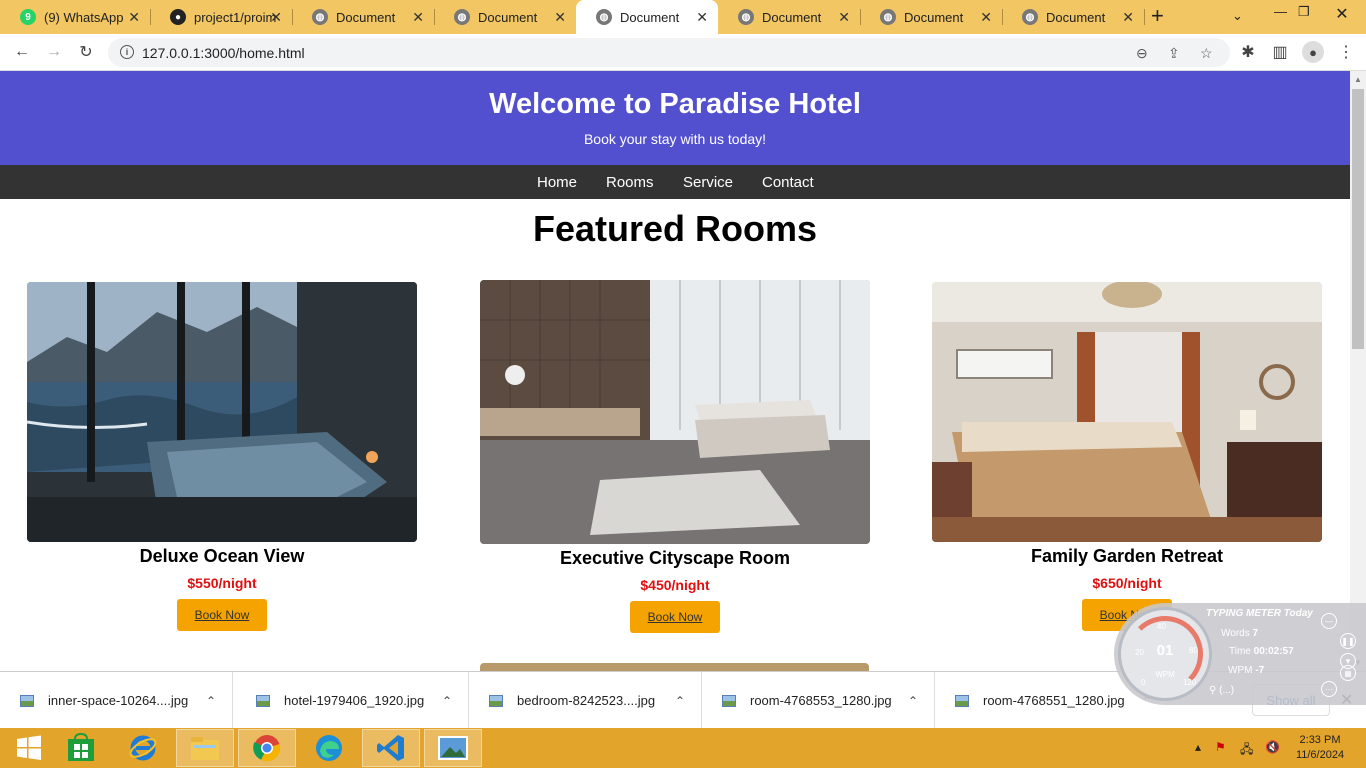 The image size is (1366, 768). What do you see at coordinates (143, 748) in the screenshot?
I see `taskbar-internet-explorer` at bounding box center [143, 748].